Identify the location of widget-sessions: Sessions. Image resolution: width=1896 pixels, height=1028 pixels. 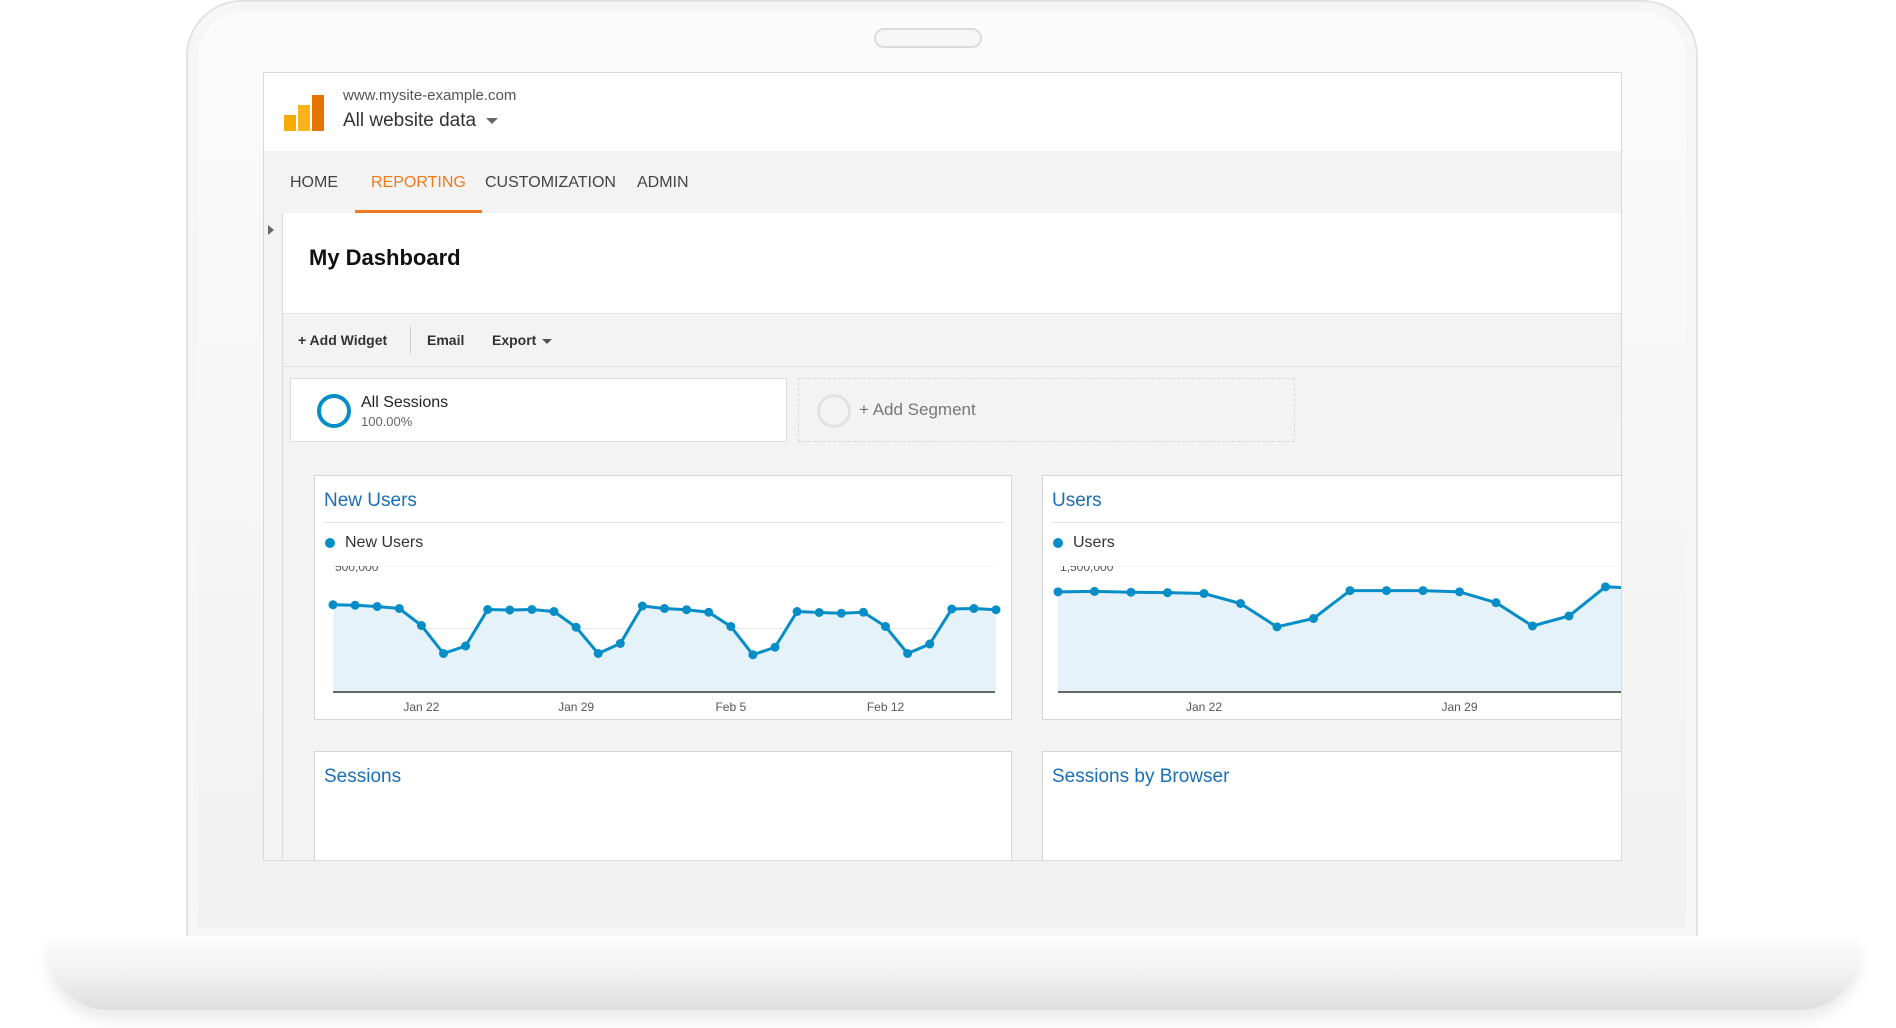
(663, 805).